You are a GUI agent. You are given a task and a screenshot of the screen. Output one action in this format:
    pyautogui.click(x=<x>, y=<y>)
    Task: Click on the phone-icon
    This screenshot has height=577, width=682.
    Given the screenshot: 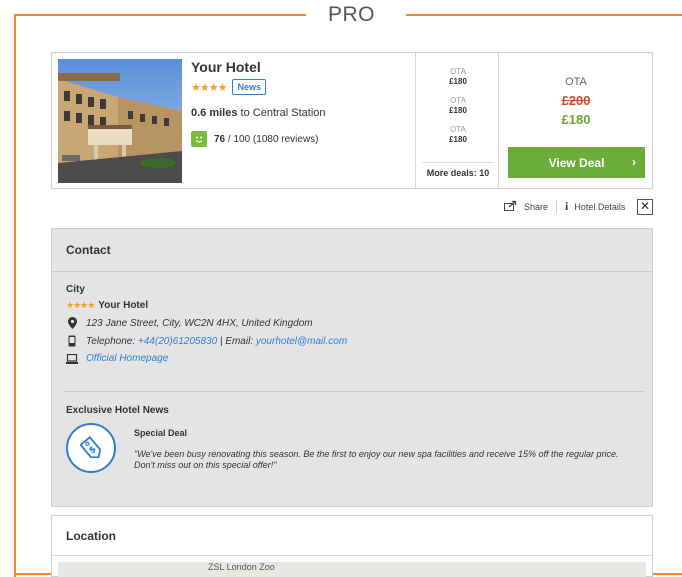 What is the action you would take?
    pyautogui.click(x=72, y=341)
    